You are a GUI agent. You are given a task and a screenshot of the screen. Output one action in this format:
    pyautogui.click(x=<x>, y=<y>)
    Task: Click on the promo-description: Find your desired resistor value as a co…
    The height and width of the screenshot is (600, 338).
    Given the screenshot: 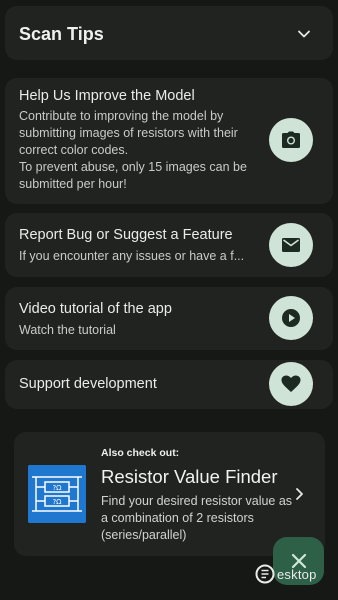 What is the action you would take?
    pyautogui.click(x=197, y=518)
    